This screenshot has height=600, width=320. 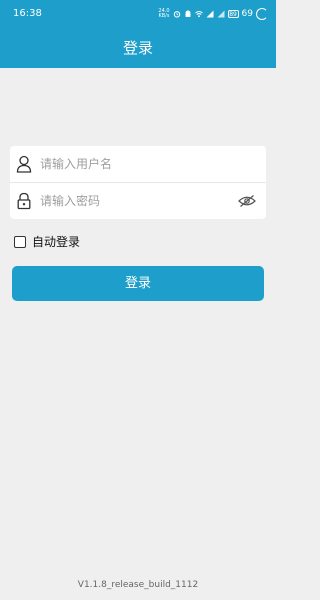 I want to click on version-text: V1.1.8_release_build_1112, so click(x=138, y=585).